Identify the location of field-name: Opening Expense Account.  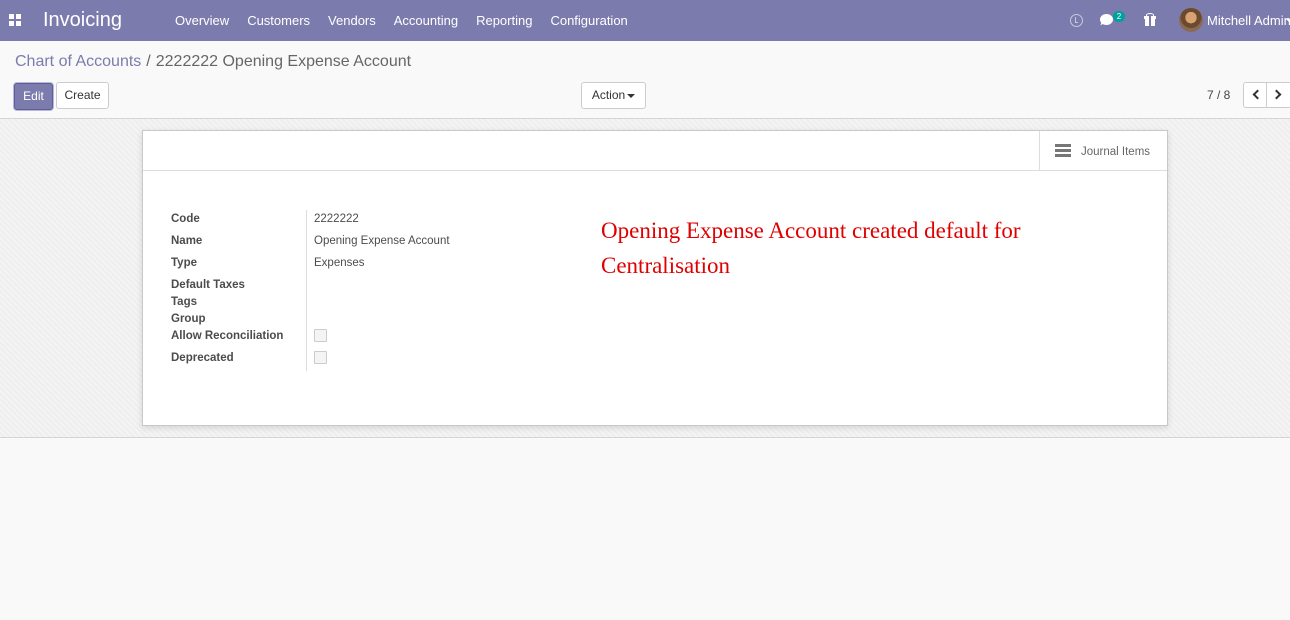
(382, 241).